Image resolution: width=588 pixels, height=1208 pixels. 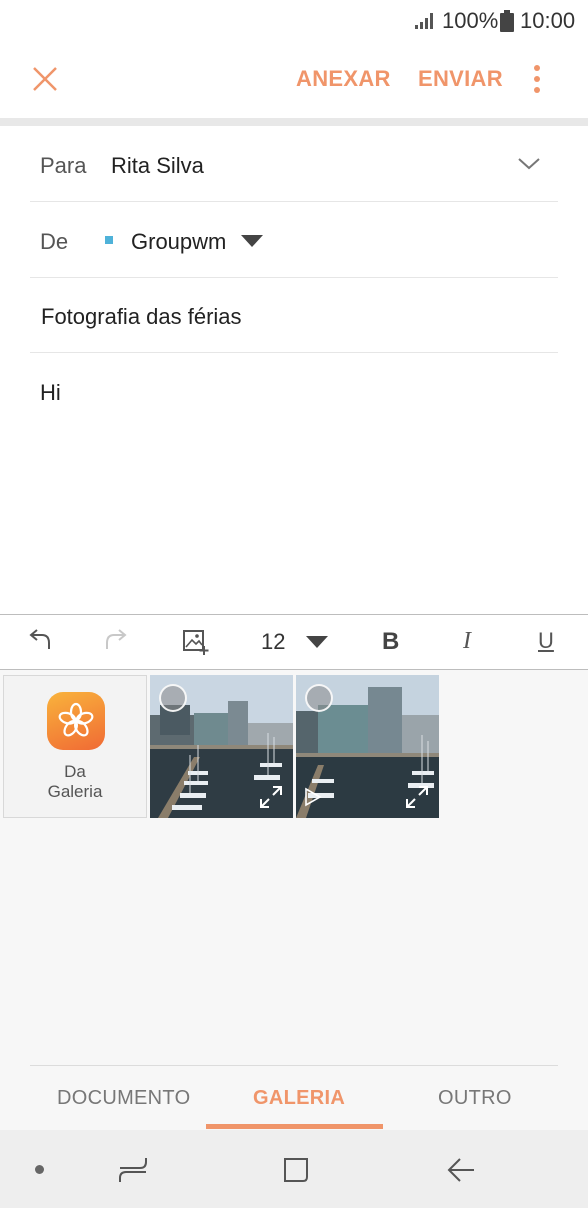 I want to click on flower-icon, so click(x=76, y=719).